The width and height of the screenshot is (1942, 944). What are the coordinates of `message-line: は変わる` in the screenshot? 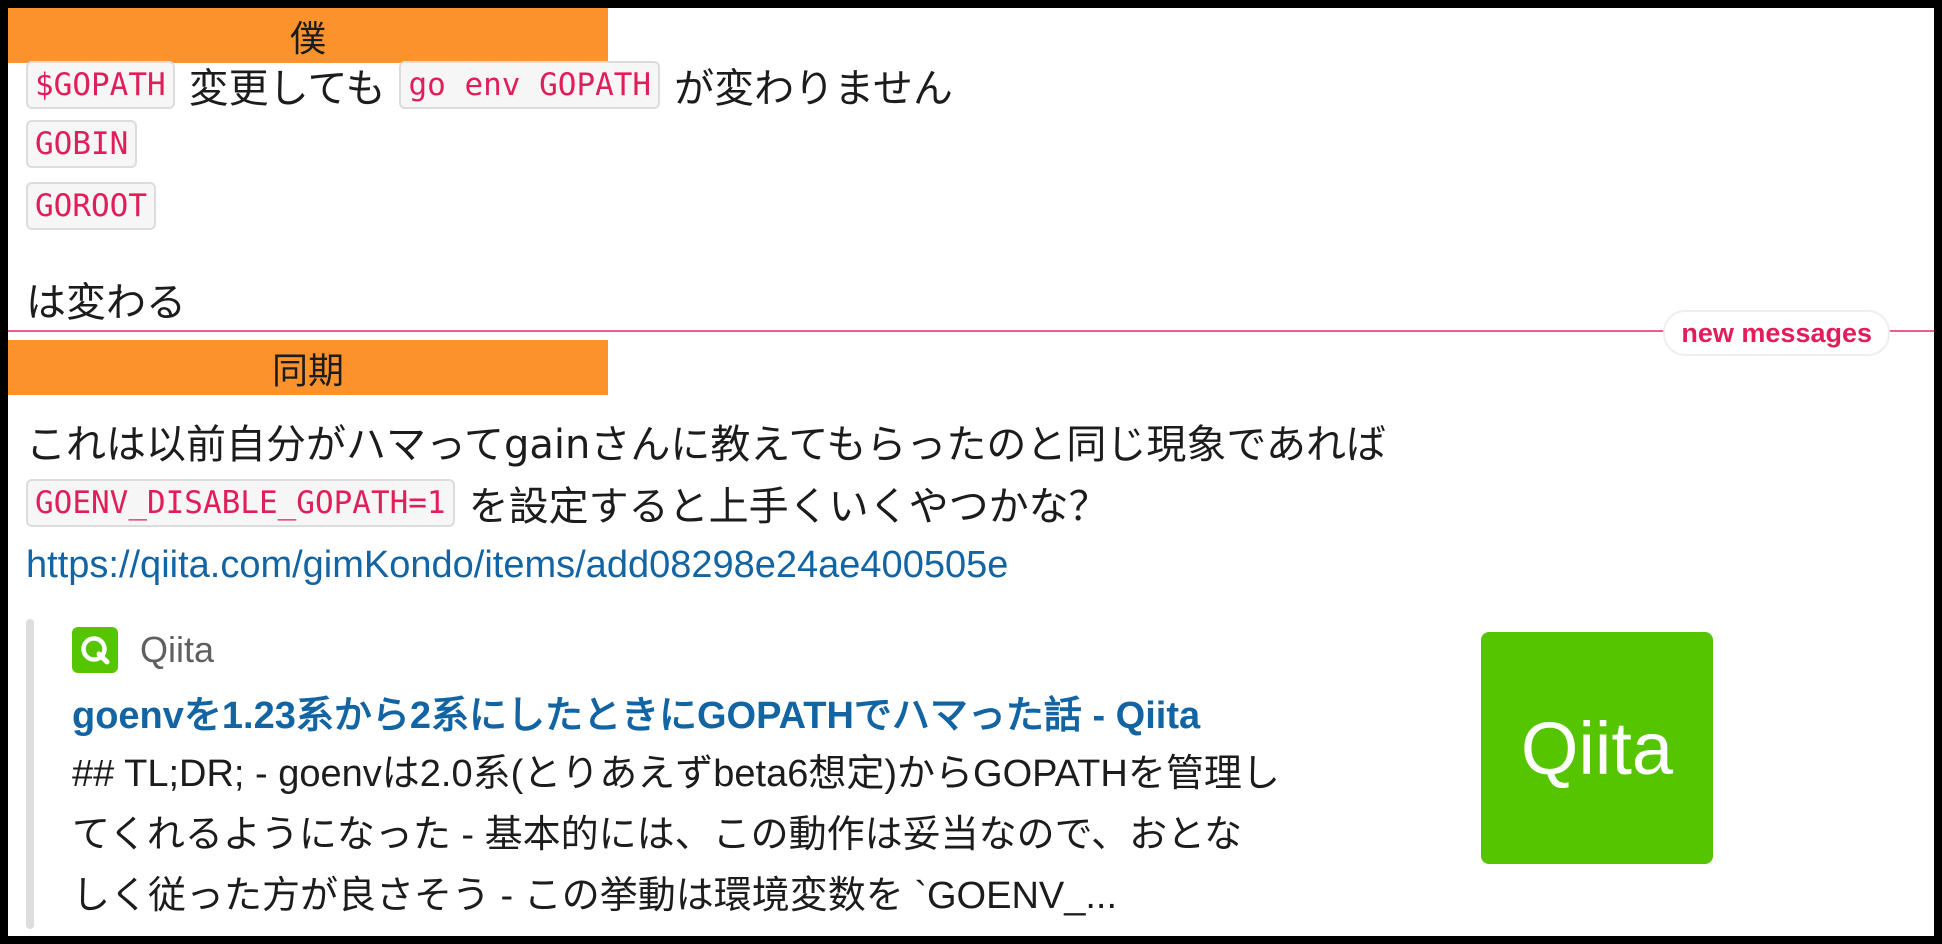 It's located at (106, 299).